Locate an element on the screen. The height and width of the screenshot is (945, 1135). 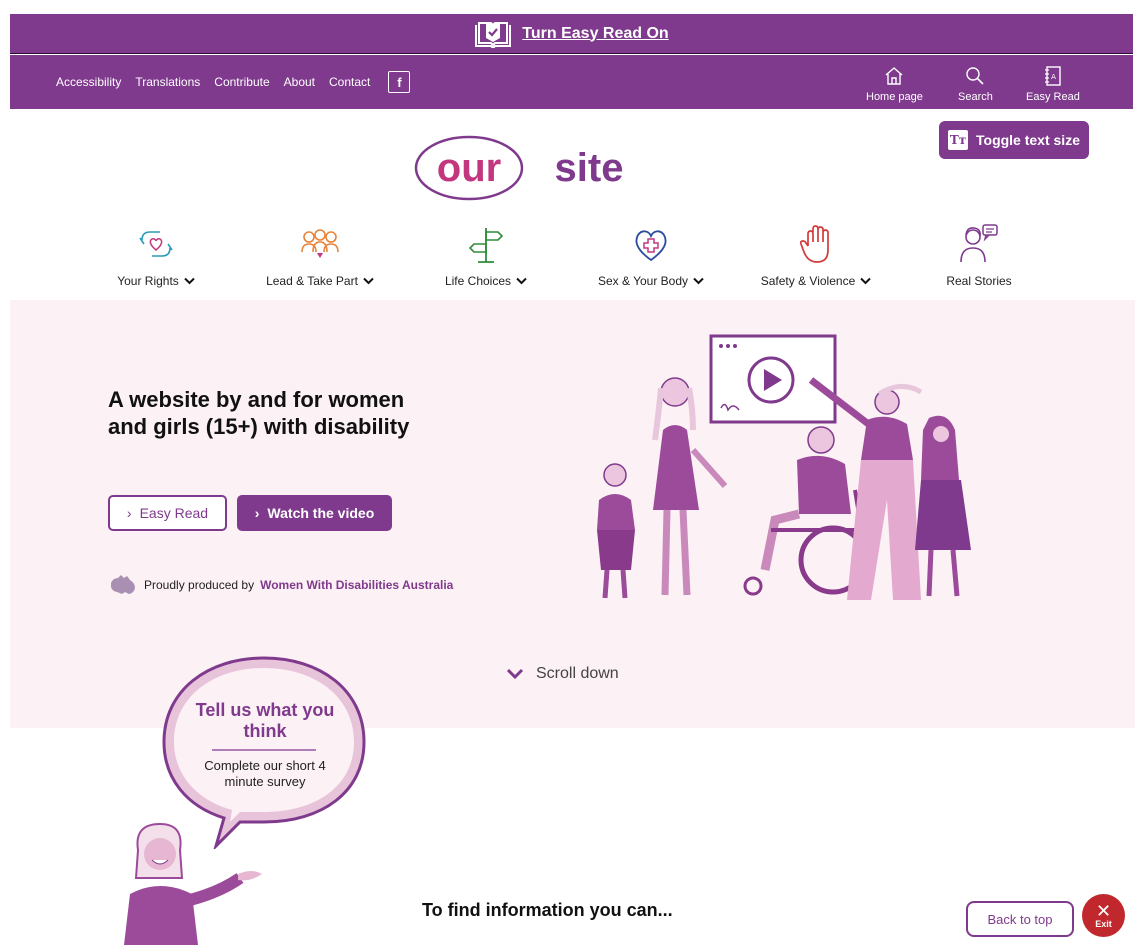
easy-read-bar: Turn Easy Read On is located at coordinates (571, 34).